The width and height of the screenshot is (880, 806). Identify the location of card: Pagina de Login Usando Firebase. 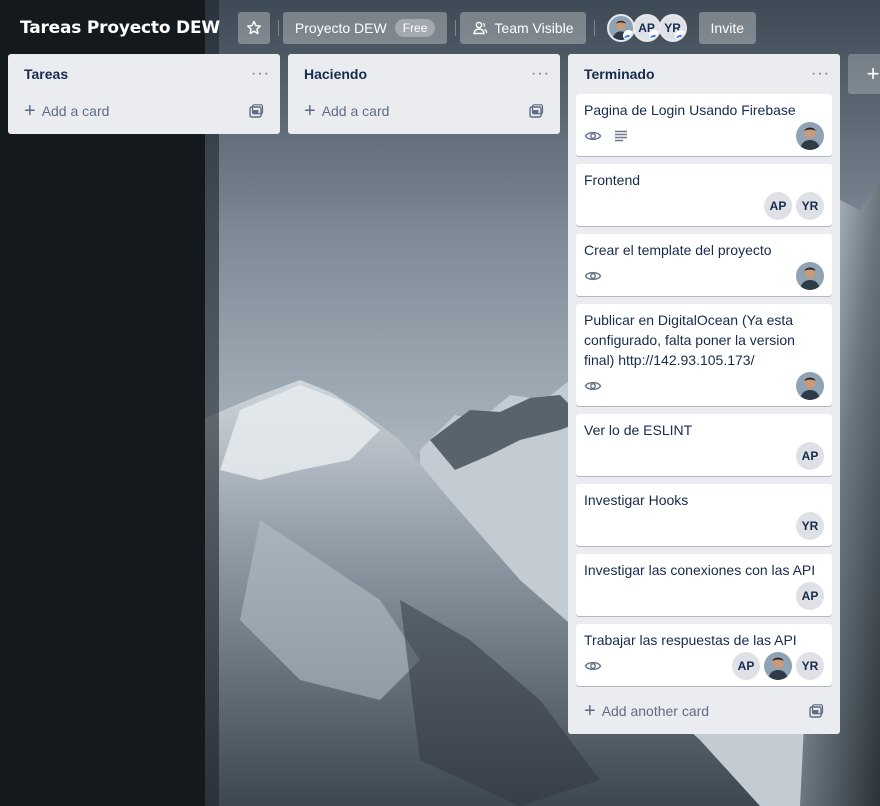
(704, 125).